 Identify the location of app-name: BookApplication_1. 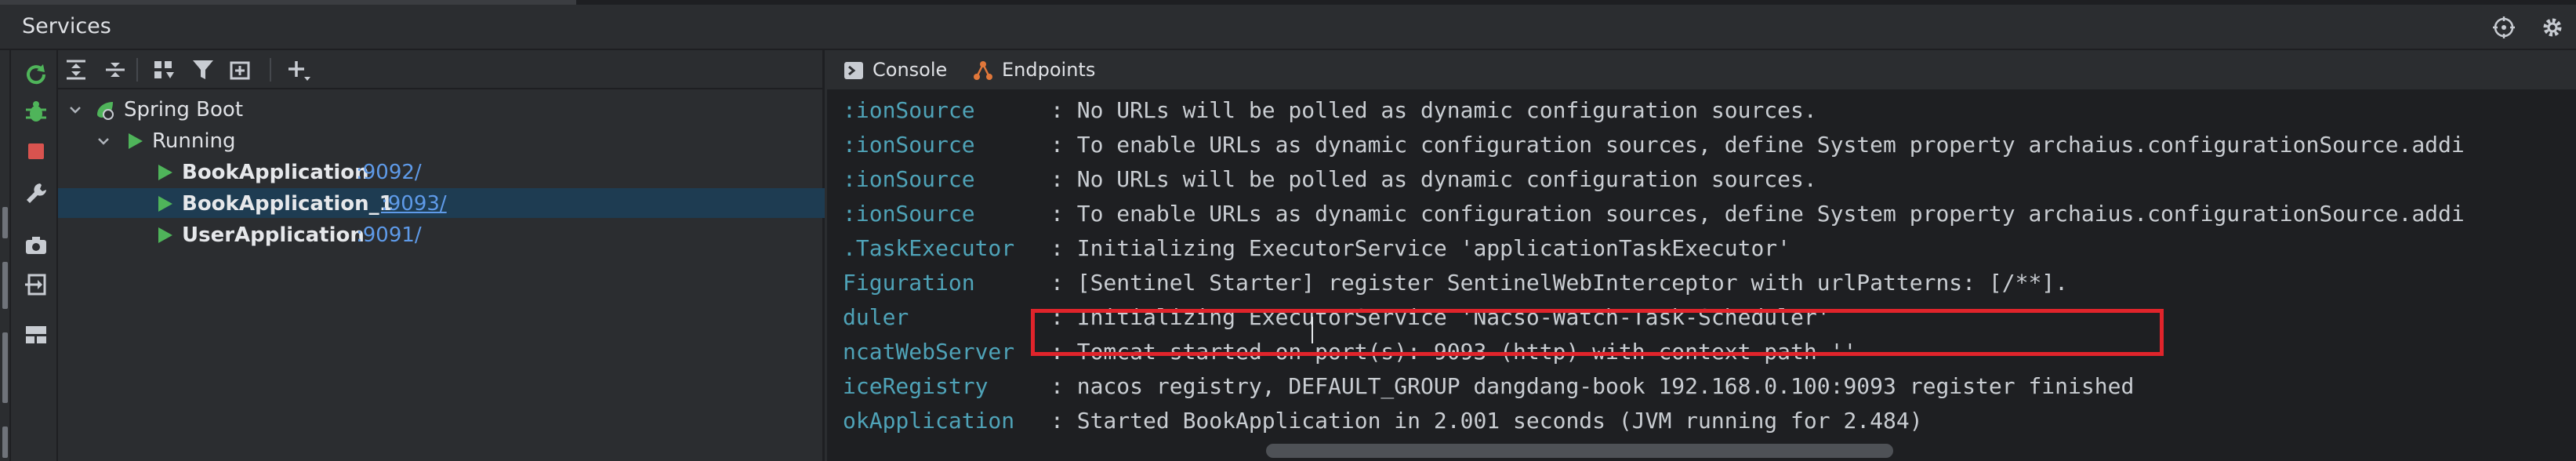
(288, 204).